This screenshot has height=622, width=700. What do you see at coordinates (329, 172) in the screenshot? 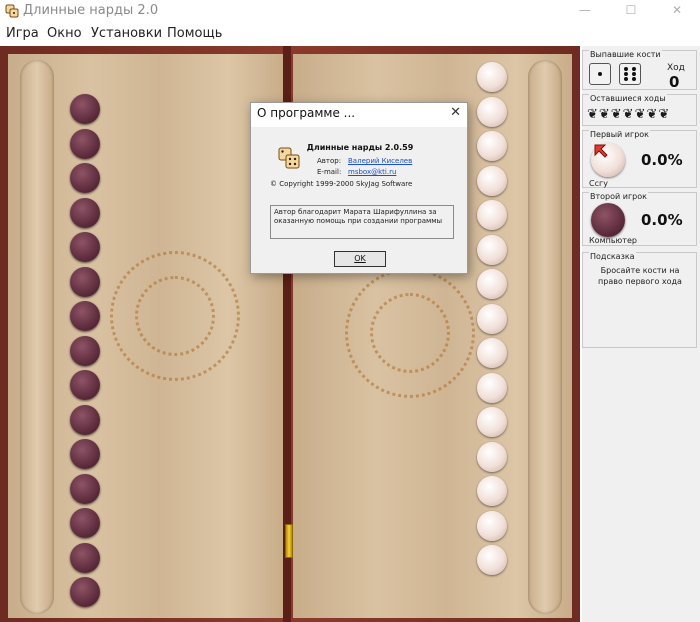
I see `email-label: E-mail:` at bounding box center [329, 172].